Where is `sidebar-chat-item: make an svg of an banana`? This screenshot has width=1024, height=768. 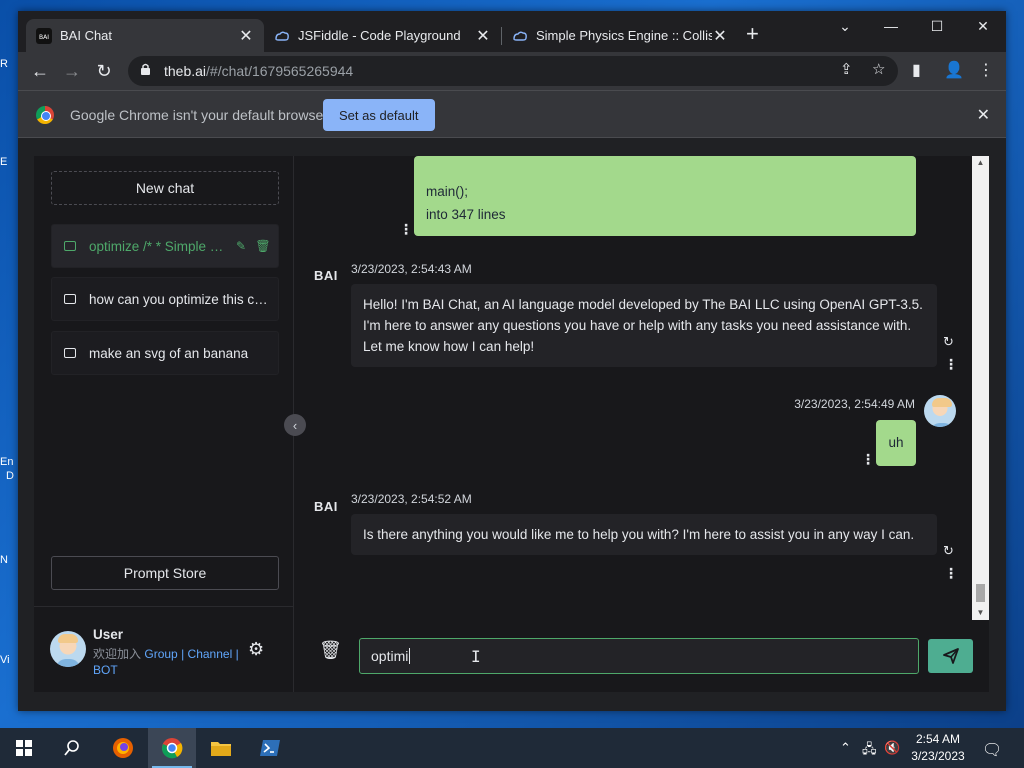 sidebar-chat-item: make an svg of an banana is located at coordinates (165, 353).